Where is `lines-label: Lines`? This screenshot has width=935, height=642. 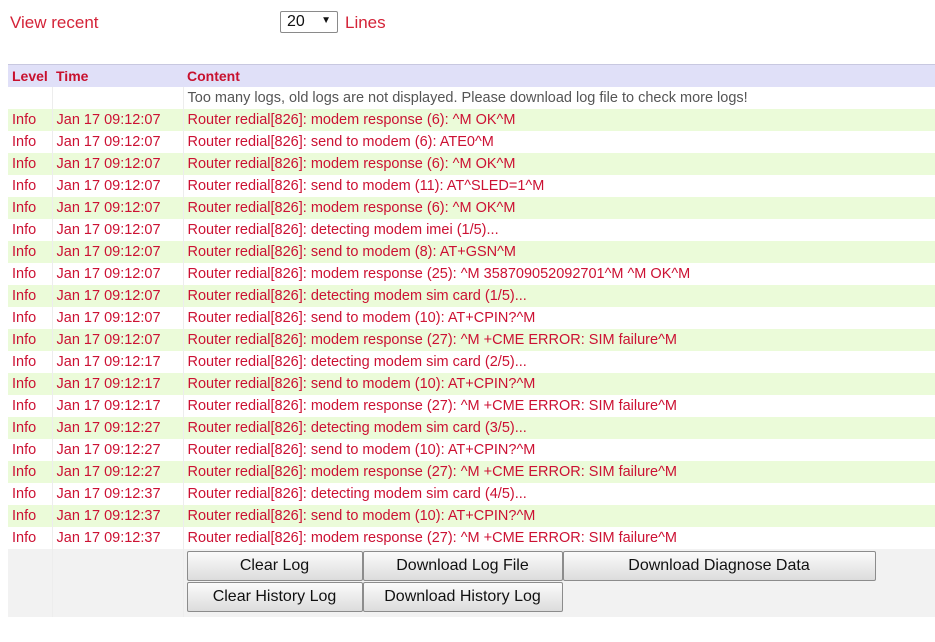
lines-label: Lines is located at coordinates (365, 22).